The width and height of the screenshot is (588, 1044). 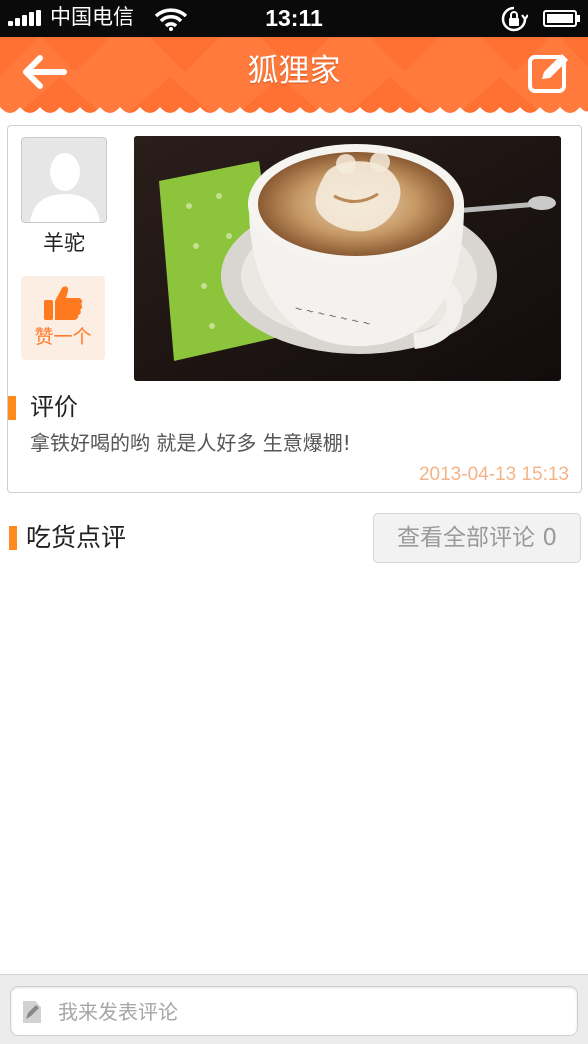 I want to click on battery-icon, so click(x=561, y=18).